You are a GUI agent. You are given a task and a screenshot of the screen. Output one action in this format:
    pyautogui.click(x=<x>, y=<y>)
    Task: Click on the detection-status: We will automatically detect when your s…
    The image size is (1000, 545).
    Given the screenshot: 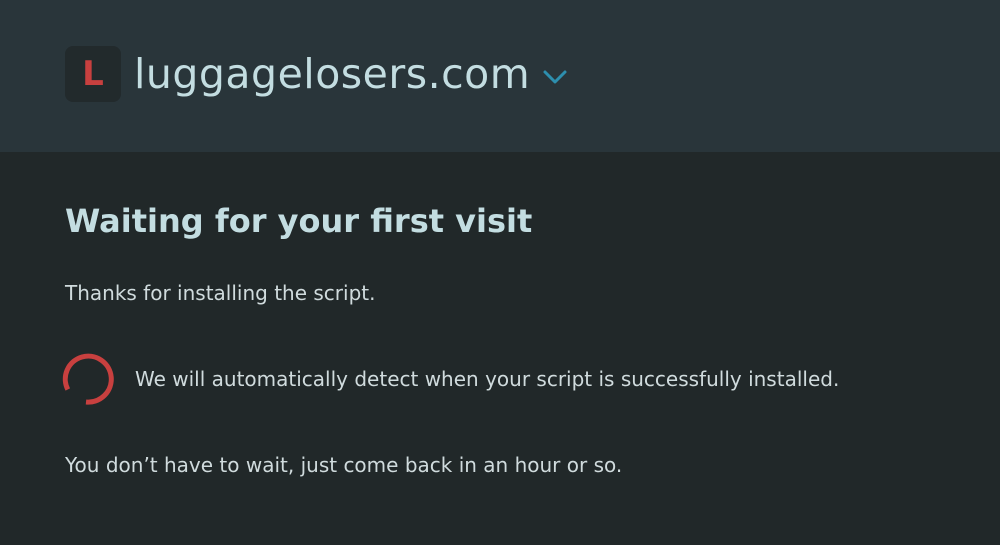 What is the action you would take?
    pyautogui.click(x=448, y=379)
    